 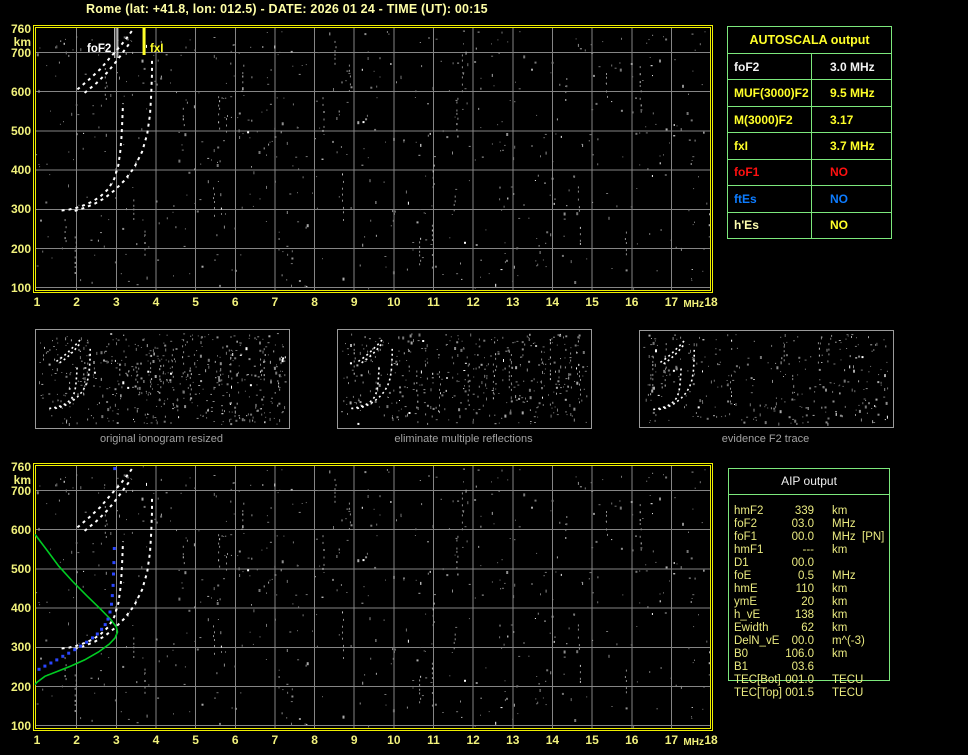 I want to click on aip-row-unit: TECU, so click(x=848, y=693).